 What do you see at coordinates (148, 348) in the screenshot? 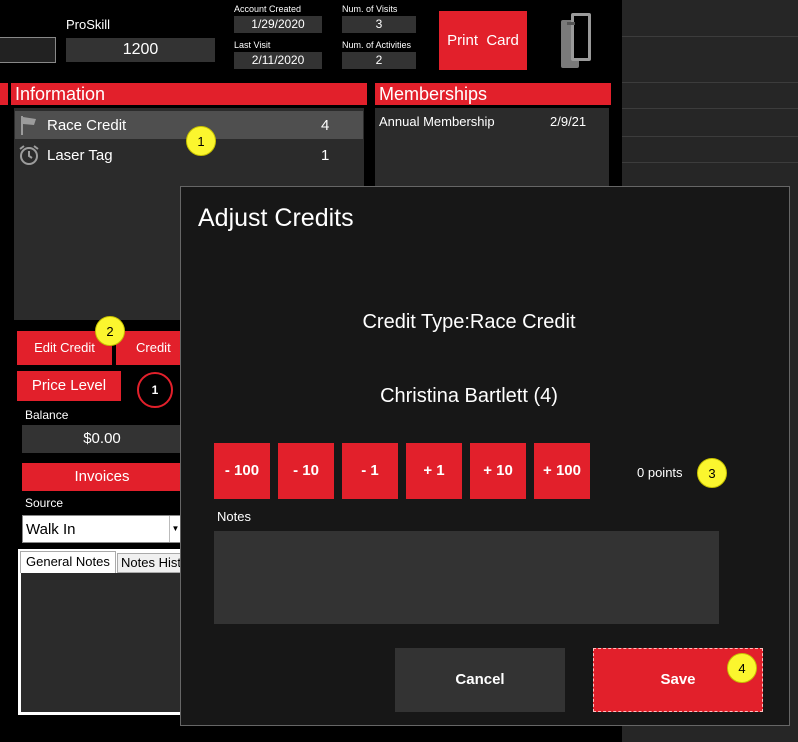
I see `credit-history-button: Credit Hi` at bounding box center [148, 348].